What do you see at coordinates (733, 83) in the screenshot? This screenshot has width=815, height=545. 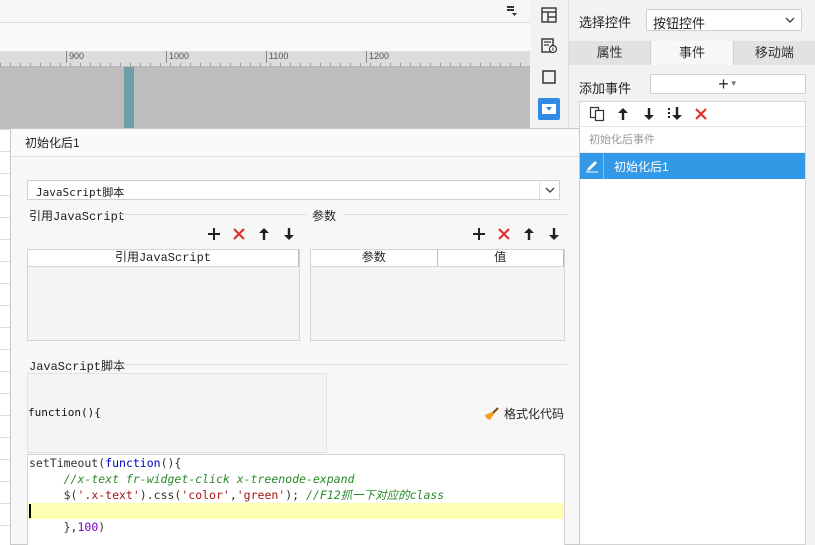 I see `caret-down-icon: ▼` at bounding box center [733, 83].